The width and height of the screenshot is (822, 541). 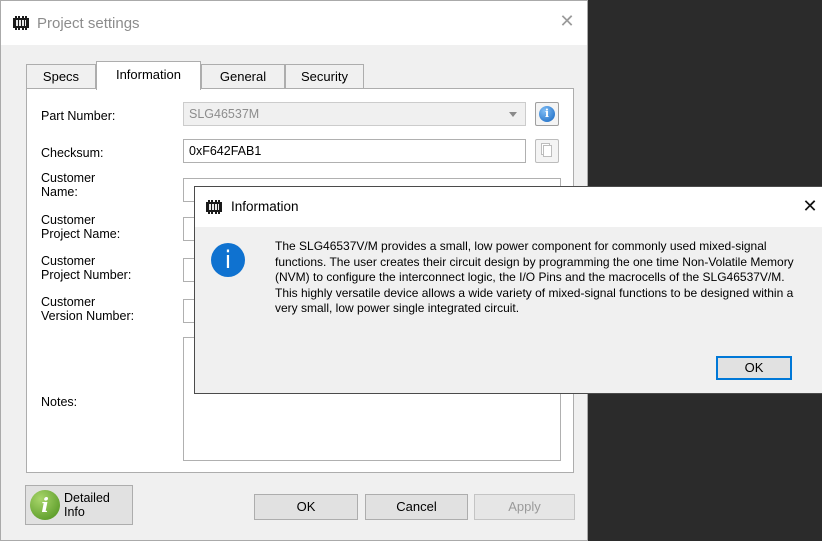 I want to click on cancel-button: Cancel, so click(x=416, y=507).